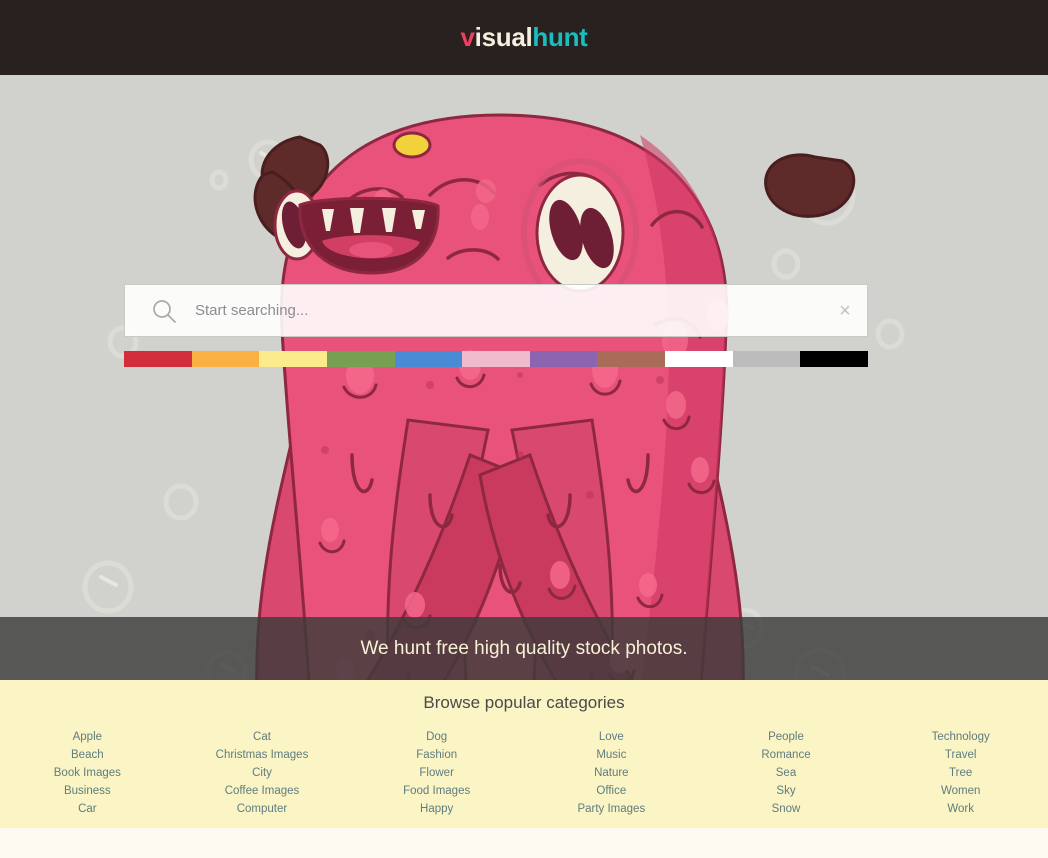 Image resolution: width=1048 pixels, height=858 pixels. What do you see at coordinates (262, 755) in the screenshot?
I see `category-link: Christmas Images` at bounding box center [262, 755].